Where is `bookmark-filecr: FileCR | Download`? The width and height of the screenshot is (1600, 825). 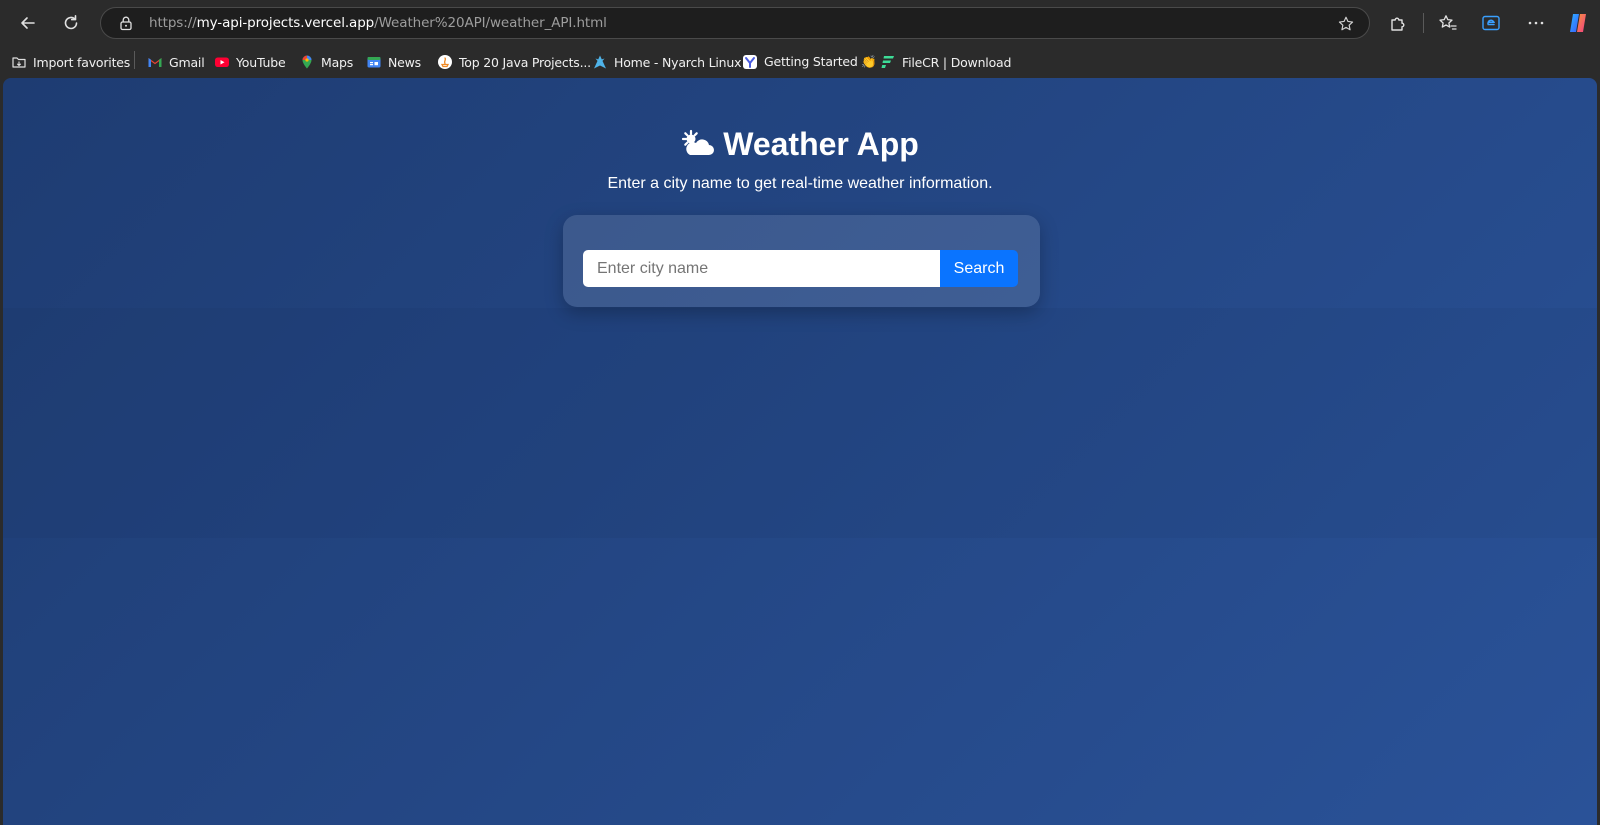
bookmark-filecr: FileCR | Download is located at coordinates (945, 62).